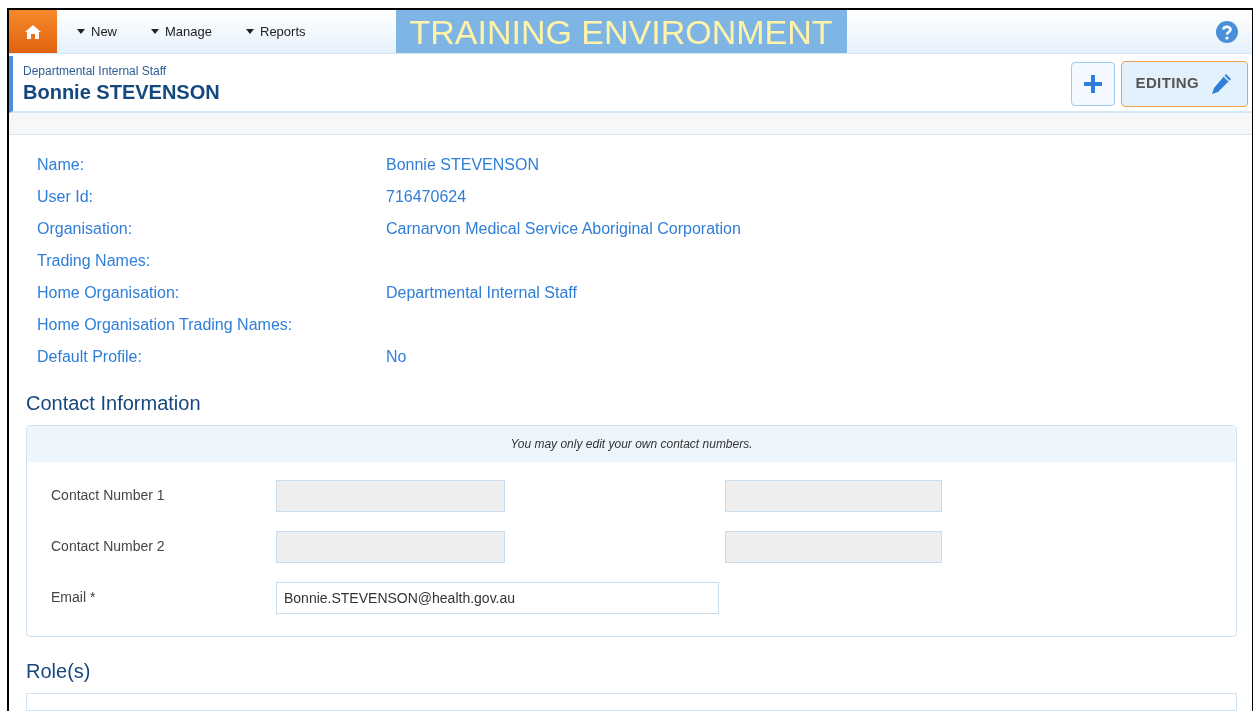 This screenshot has height=711, width=1255. I want to click on field-label: Home Organisation:, so click(109, 292).